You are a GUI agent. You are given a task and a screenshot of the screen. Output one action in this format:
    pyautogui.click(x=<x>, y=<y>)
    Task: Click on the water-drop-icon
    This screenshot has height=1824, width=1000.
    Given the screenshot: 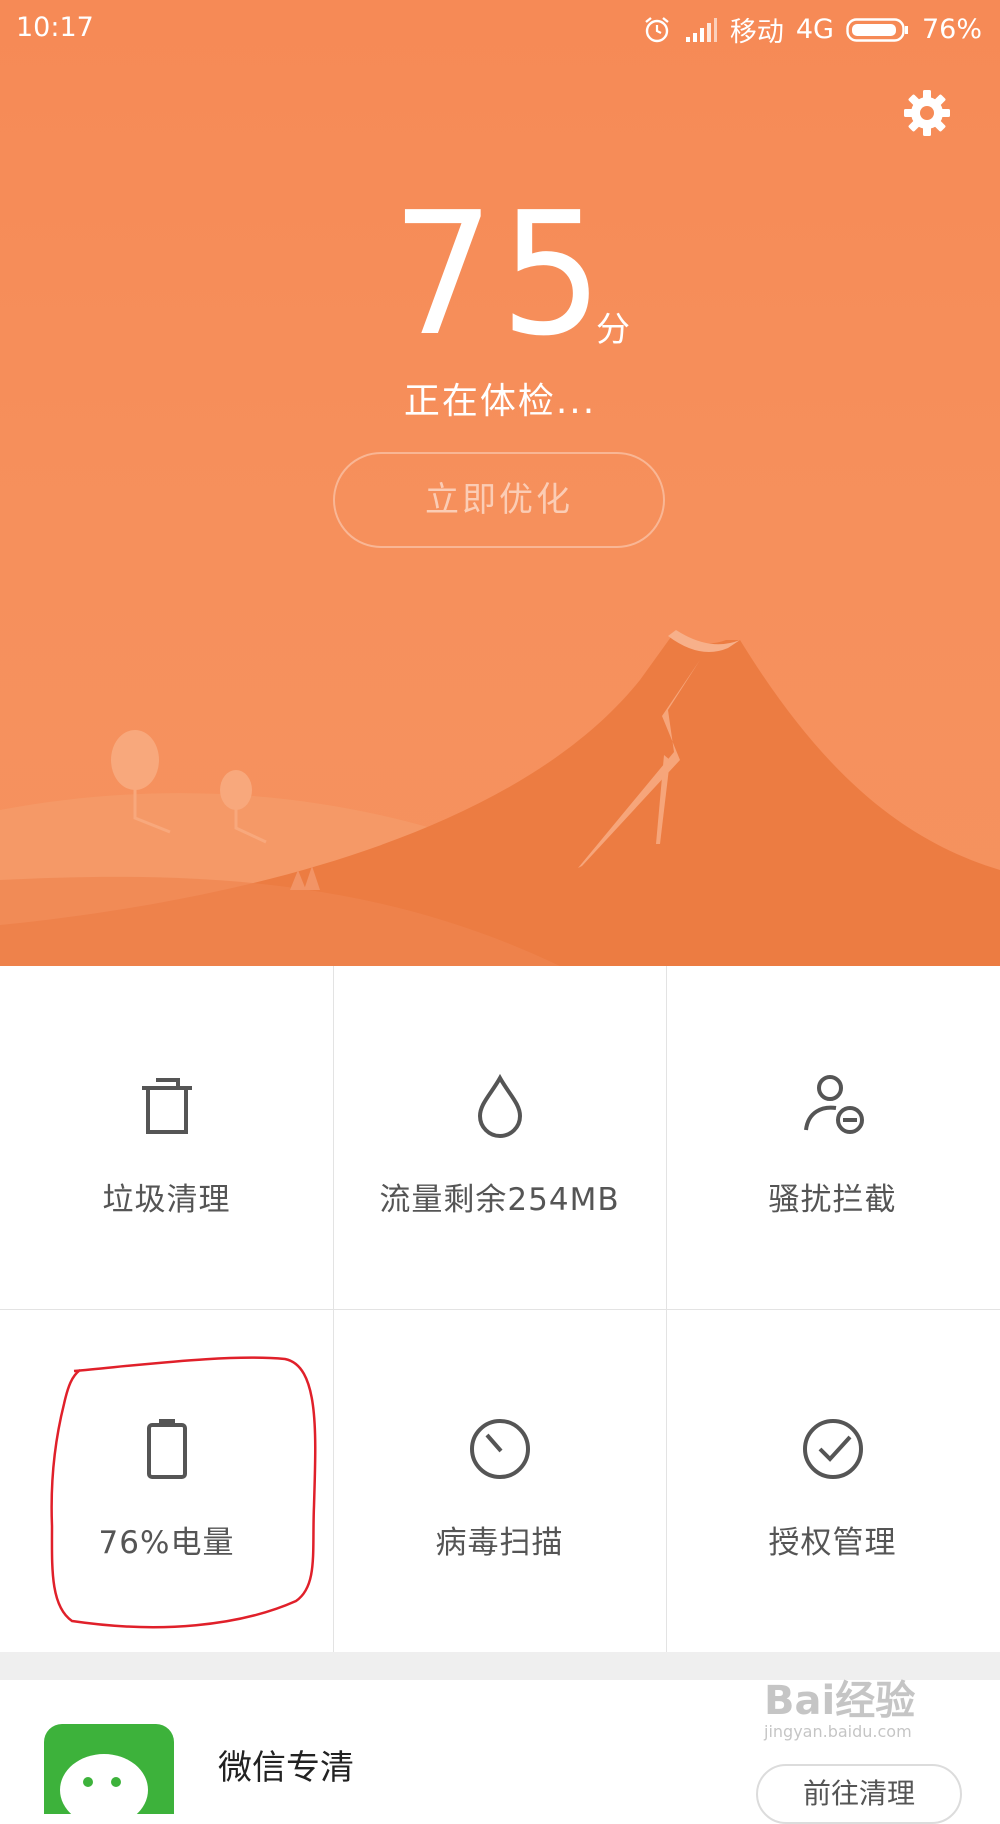 What is the action you would take?
    pyautogui.click(x=499, y=1105)
    